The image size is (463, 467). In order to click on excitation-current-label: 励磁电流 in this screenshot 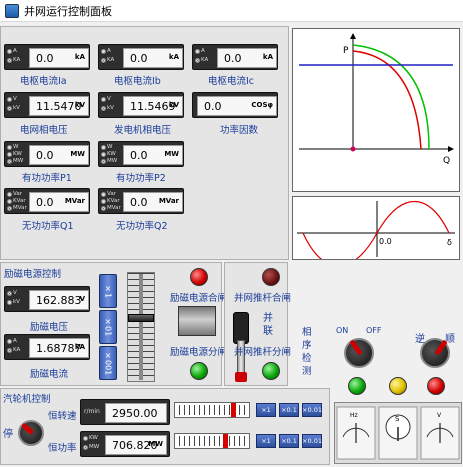, I will do `click(49, 374)`.